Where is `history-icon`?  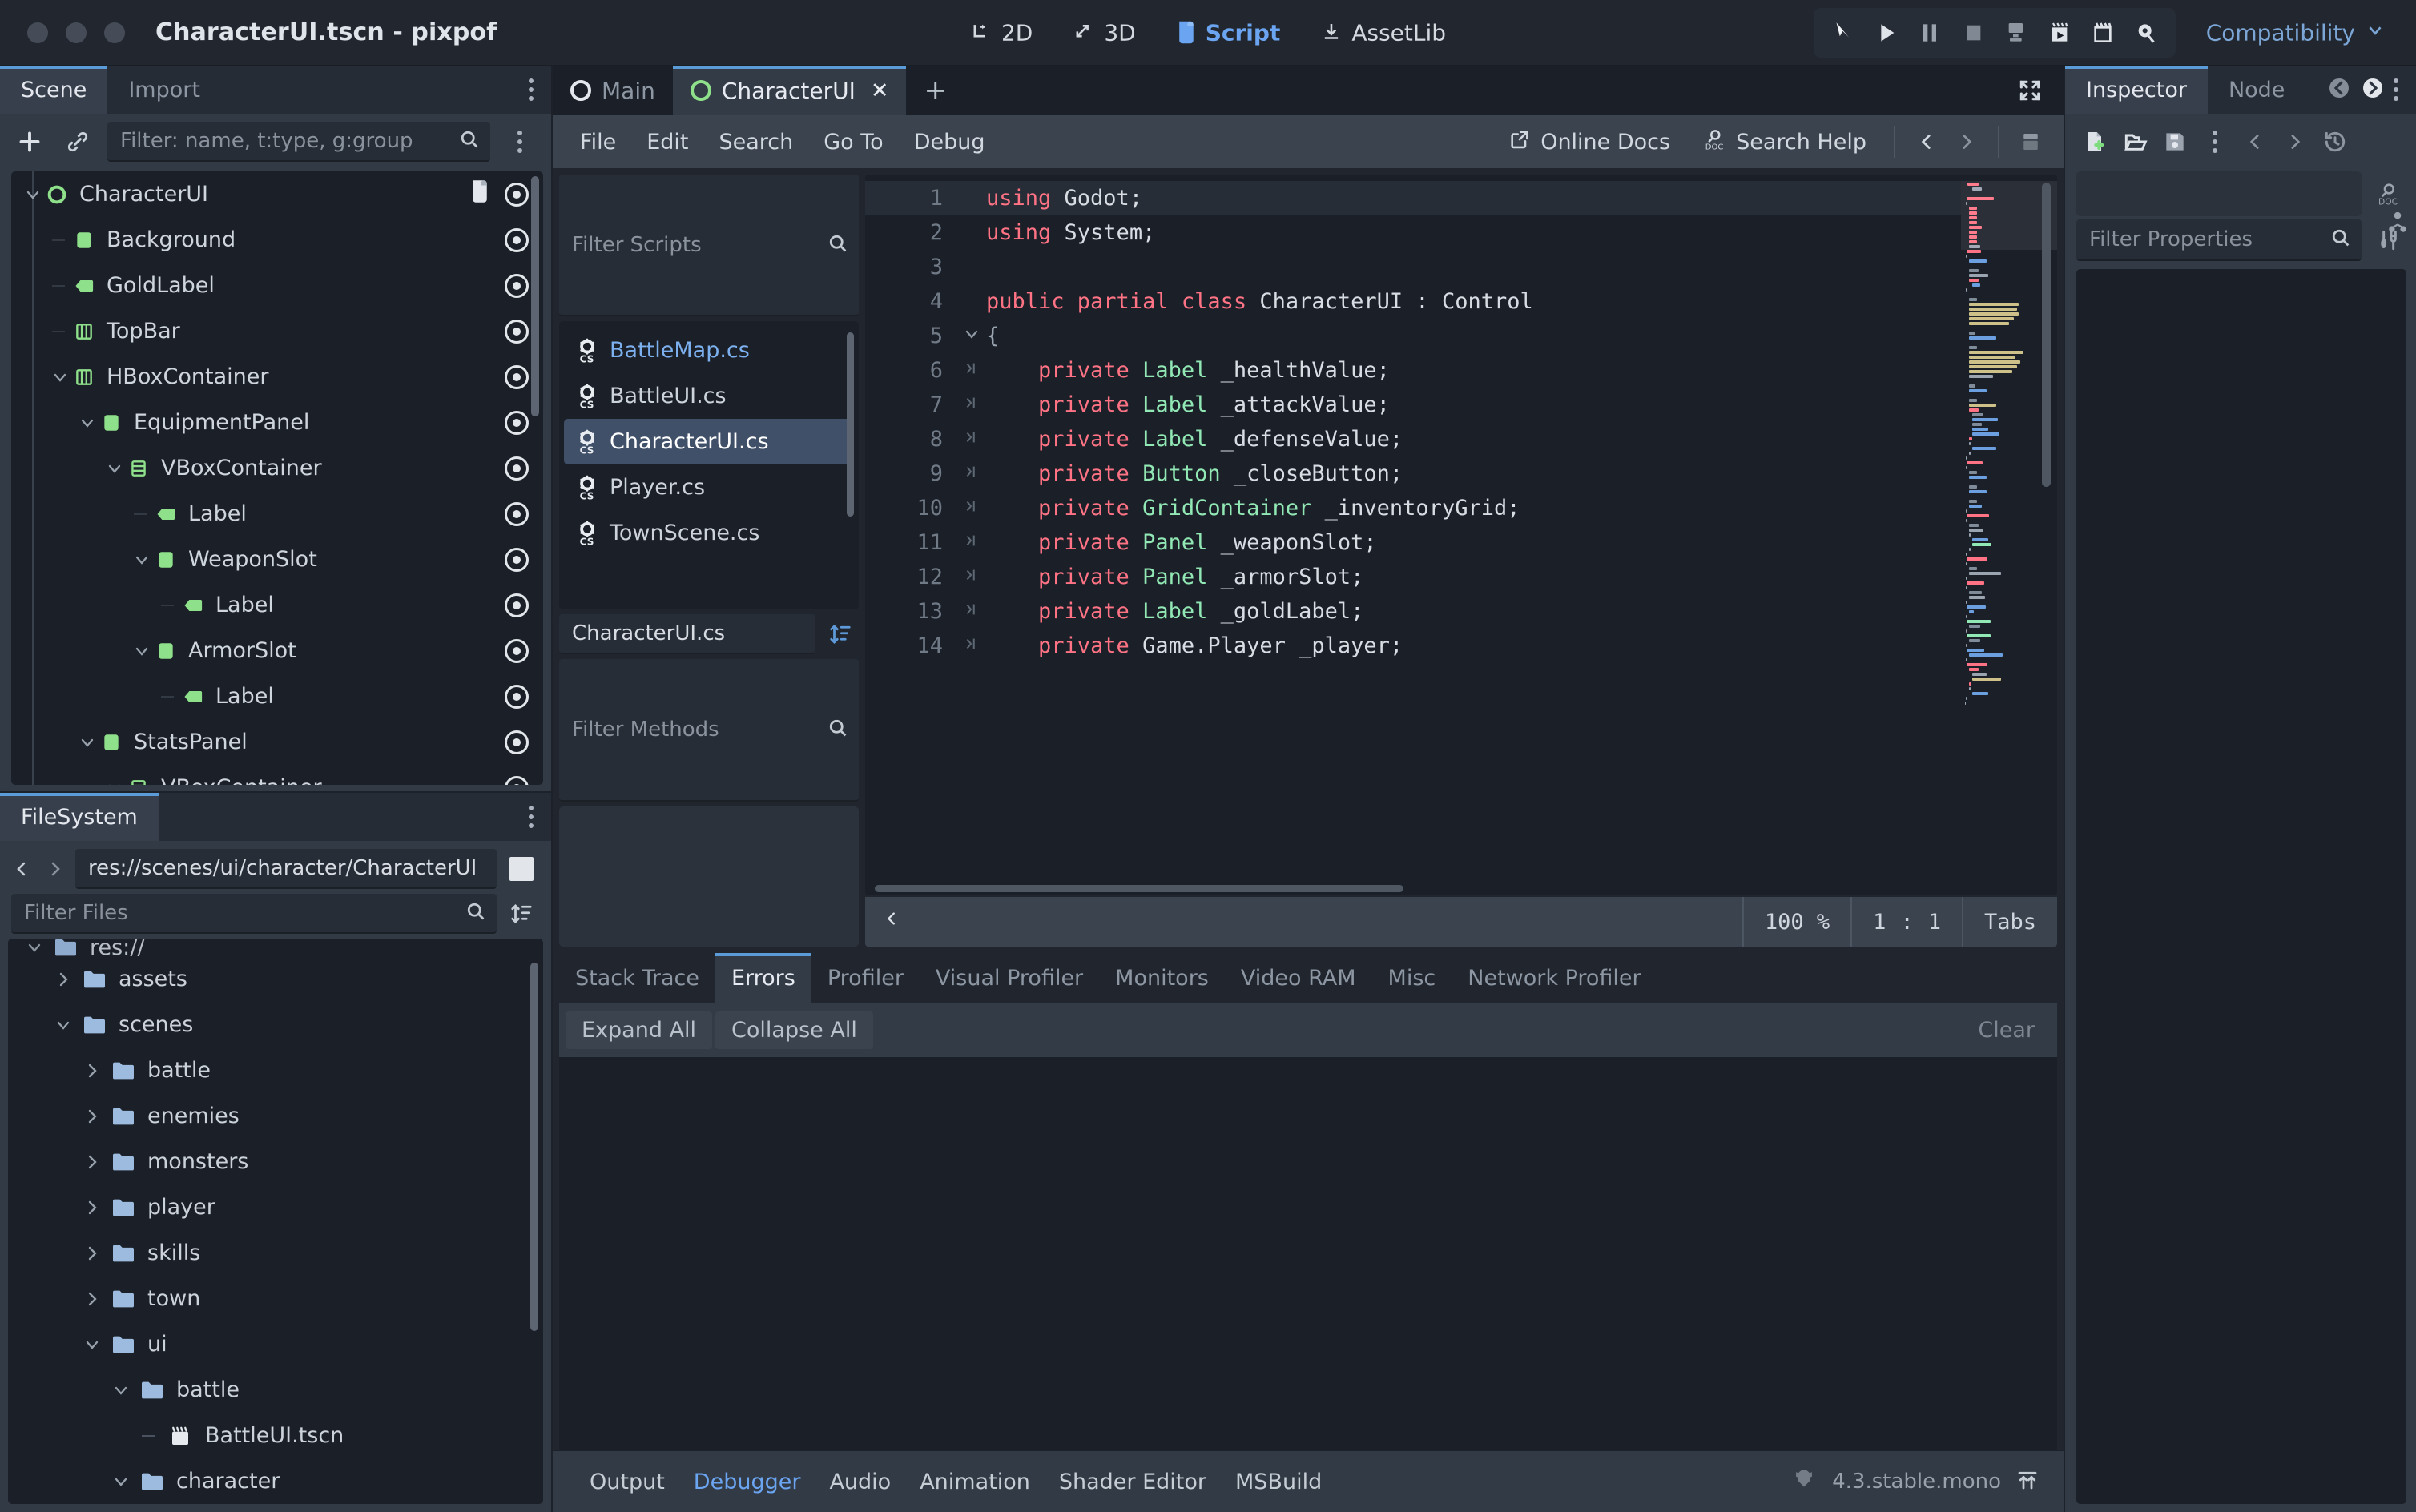
history-icon is located at coordinates (2335, 141).